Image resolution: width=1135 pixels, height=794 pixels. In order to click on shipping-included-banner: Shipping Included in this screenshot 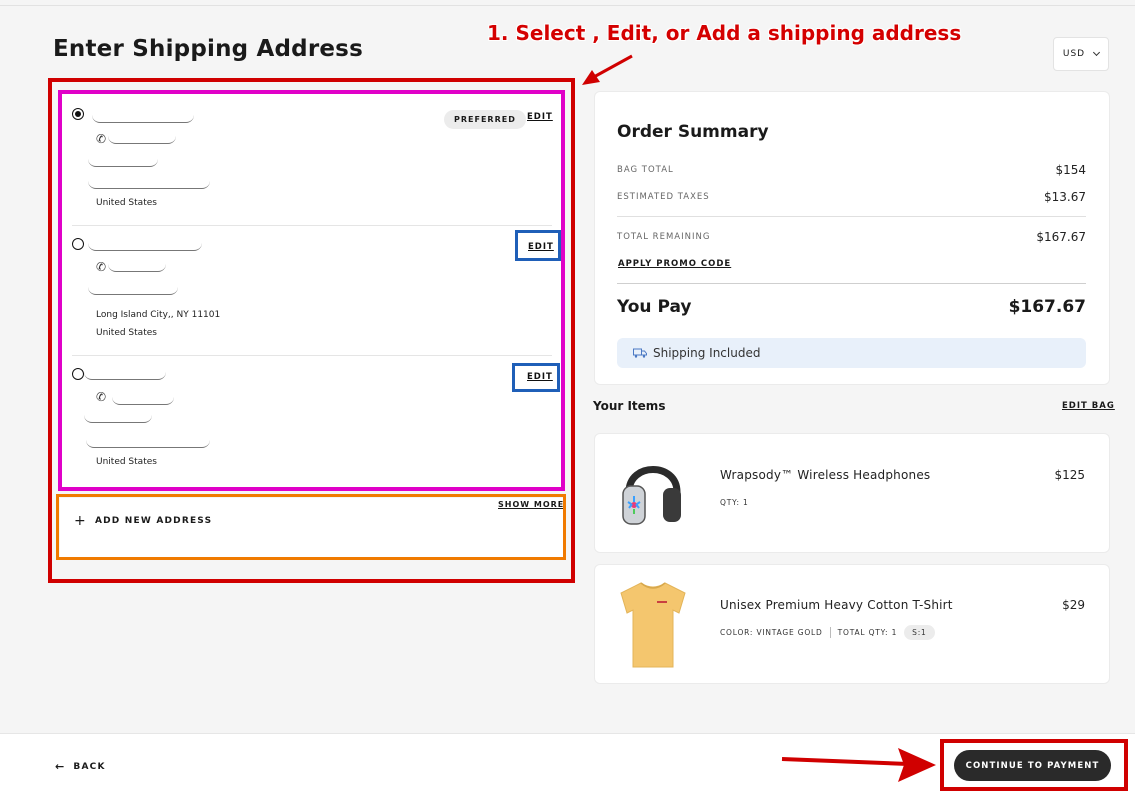, I will do `click(851, 353)`.